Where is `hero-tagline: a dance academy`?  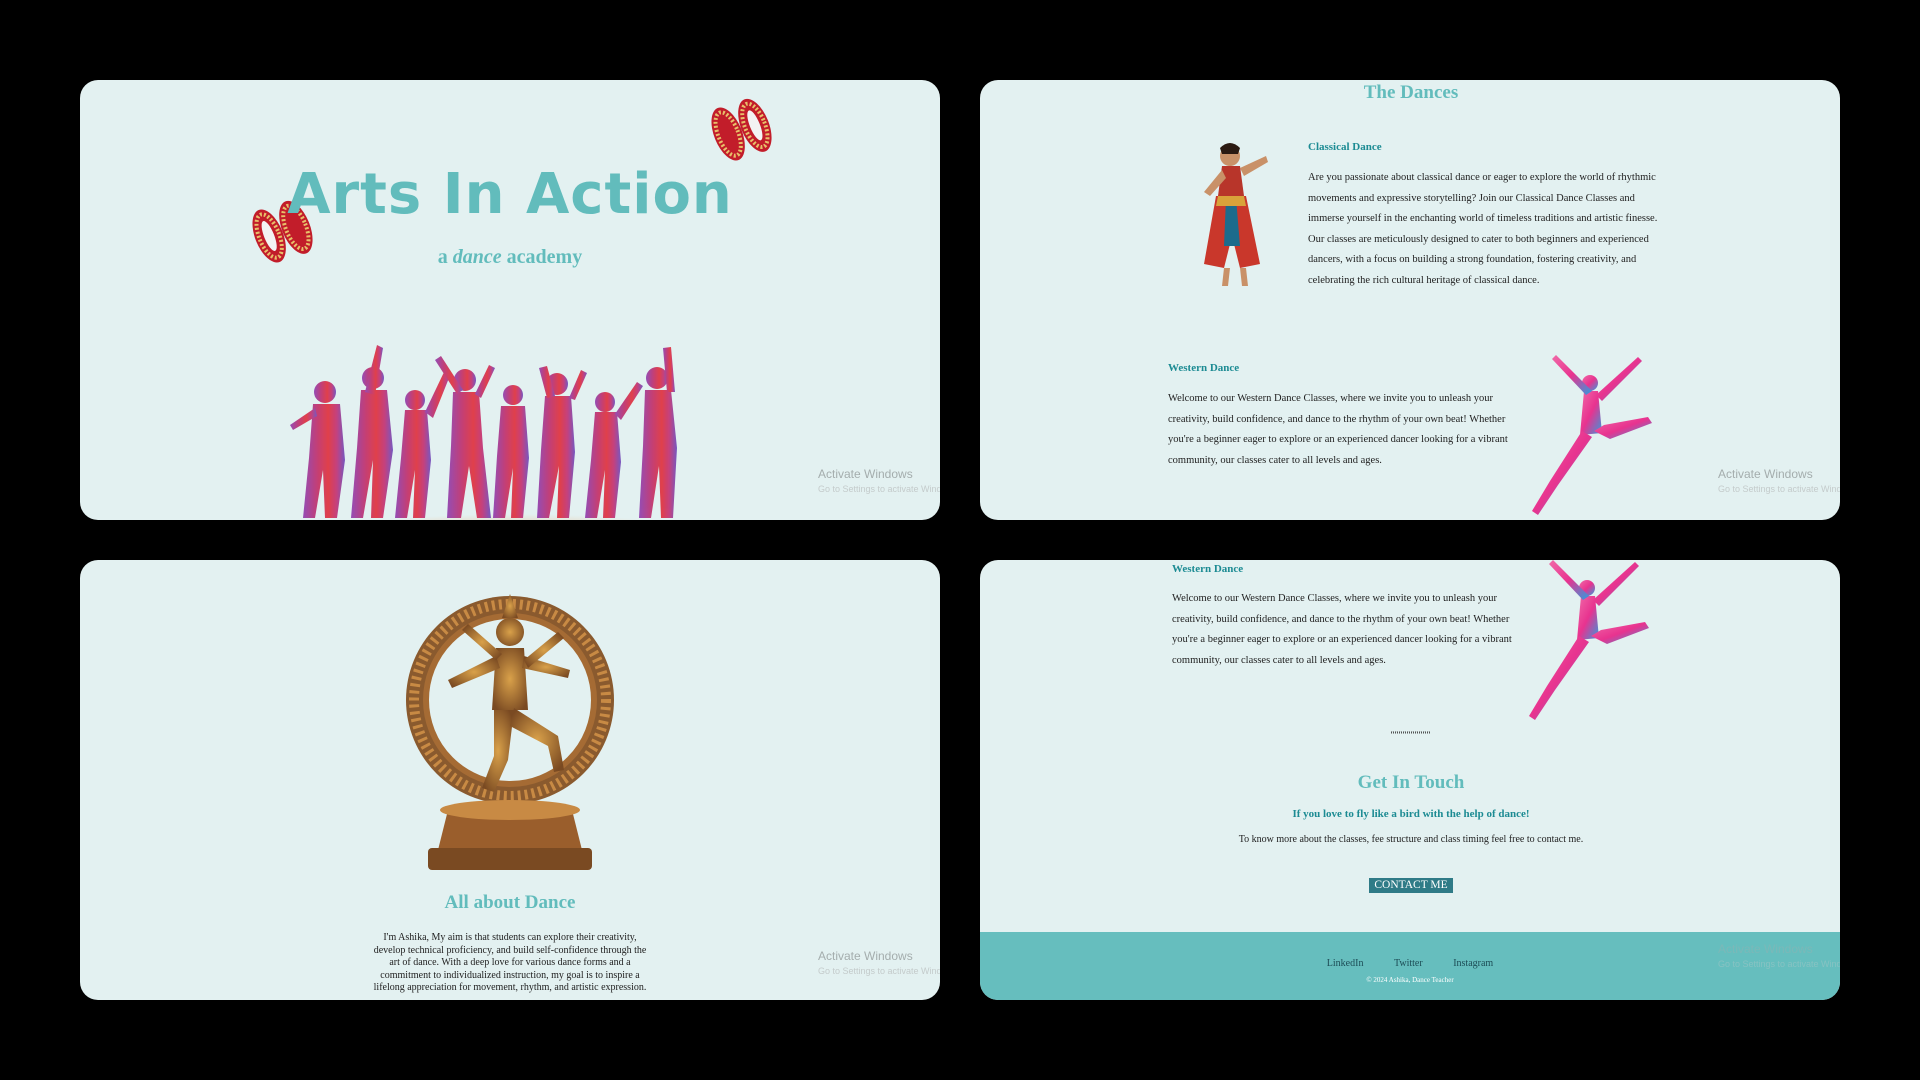 hero-tagline: a dance academy is located at coordinates (510, 257).